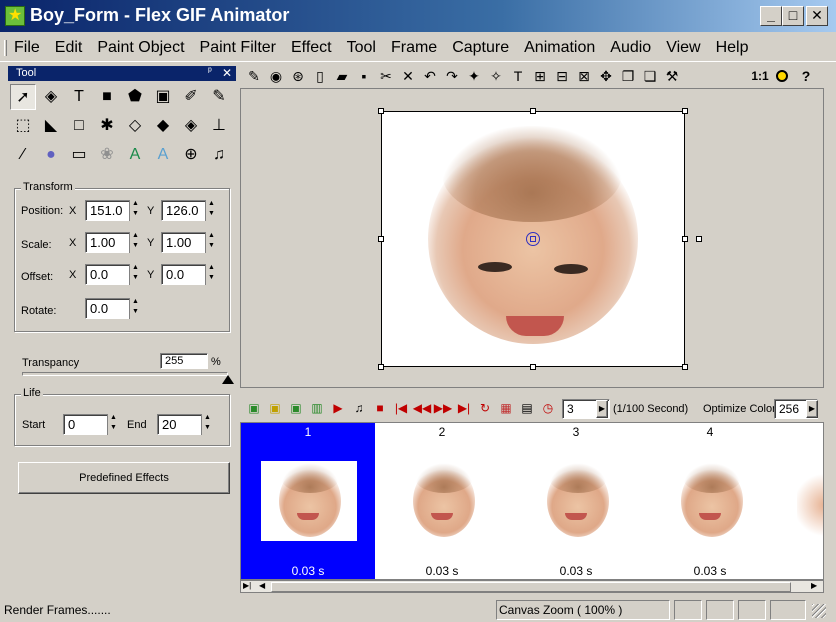 The image size is (836, 622). What do you see at coordinates (124, 478) in the screenshot?
I see `predefined-effects-button: Predefined Effects` at bounding box center [124, 478].